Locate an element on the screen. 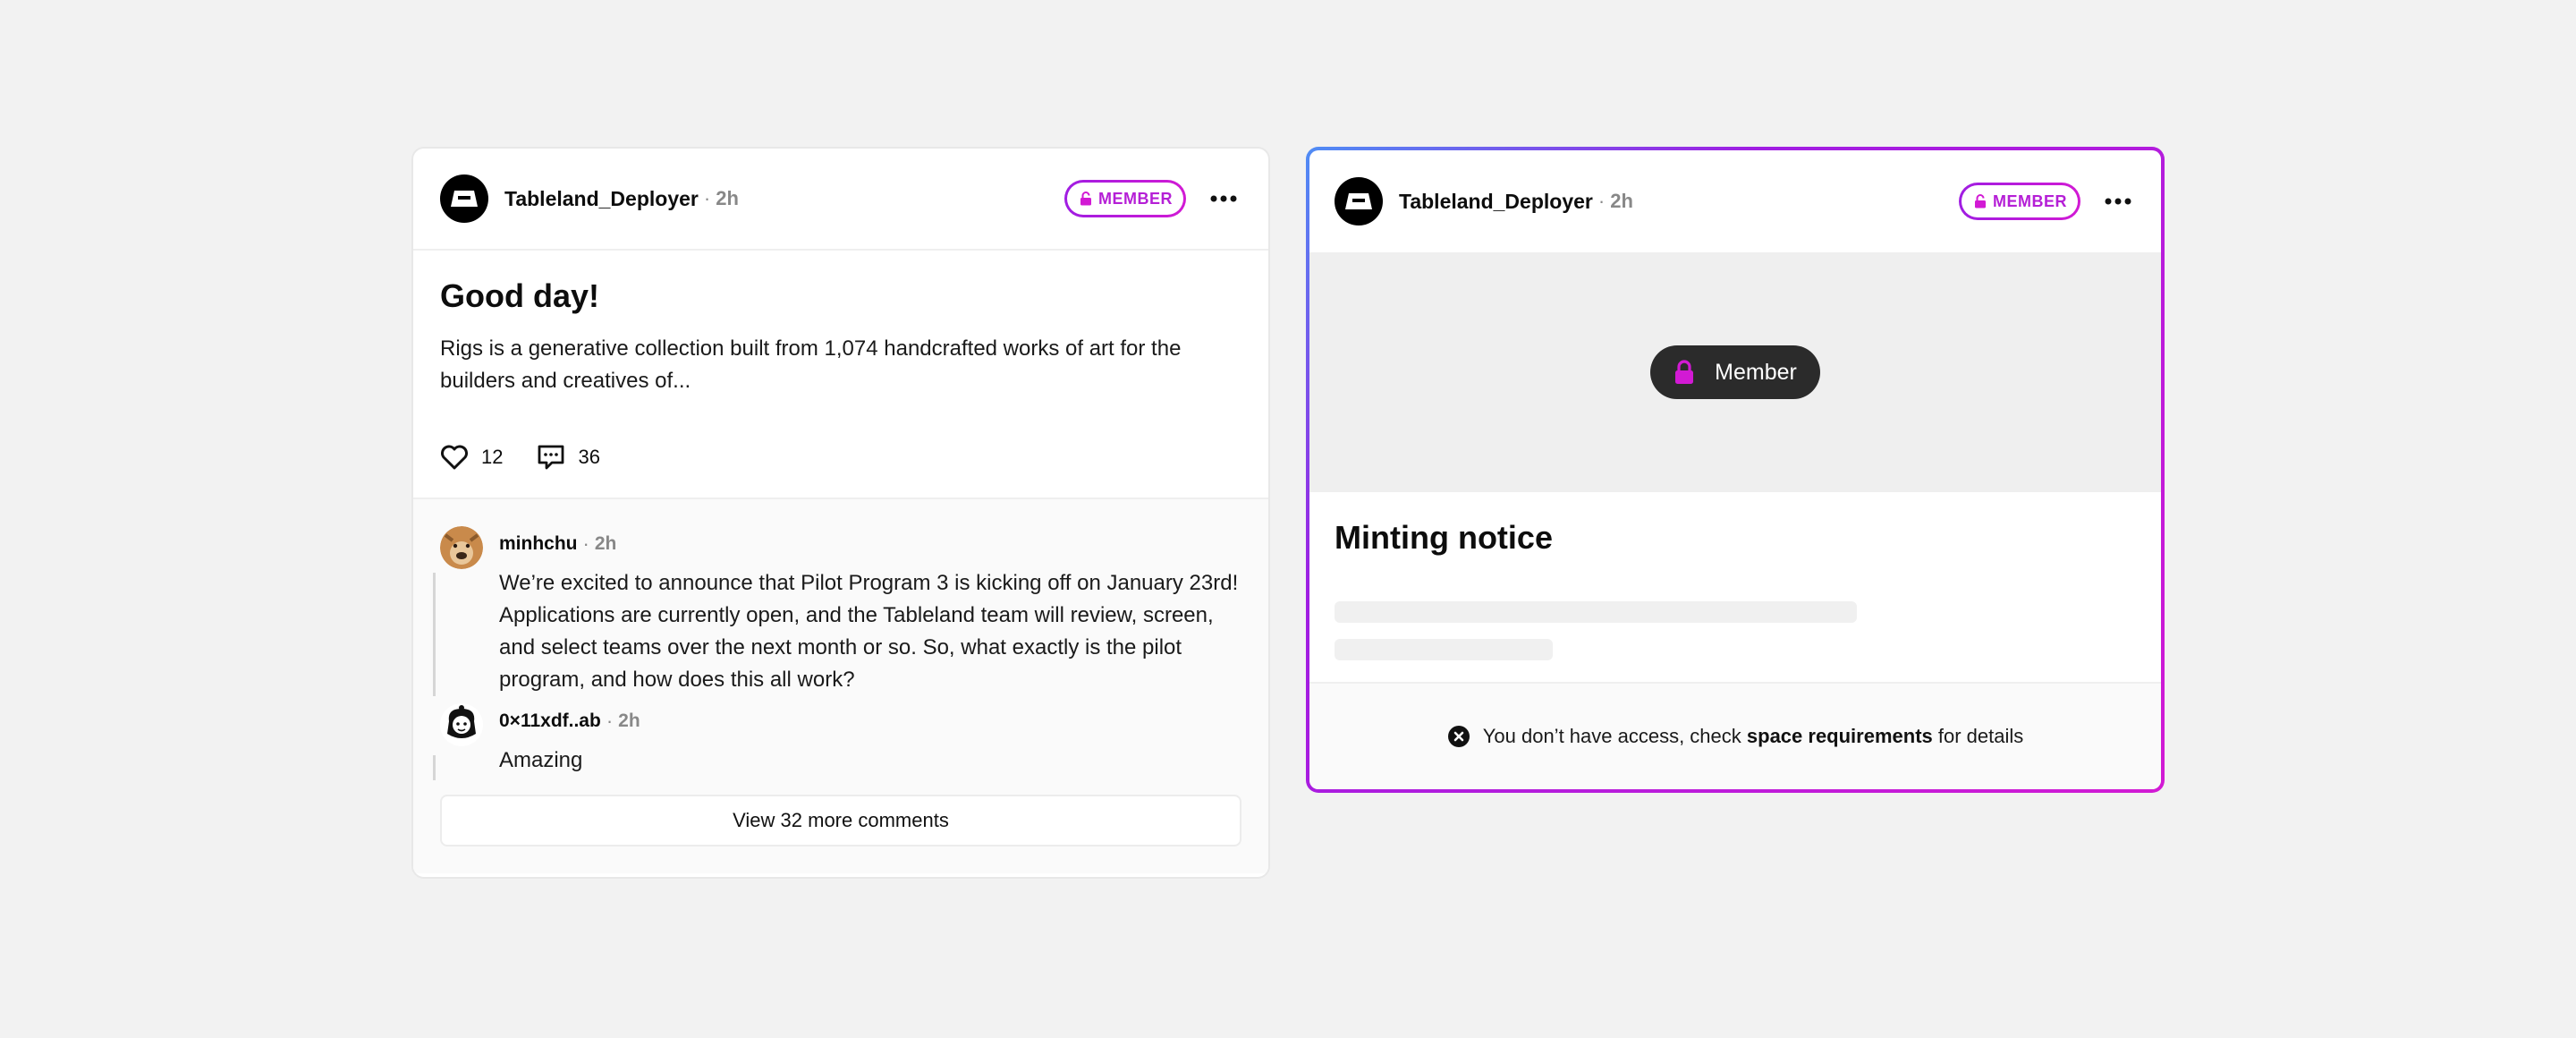 The width and height of the screenshot is (2576, 1038). like-count: 12 is located at coordinates (492, 457).